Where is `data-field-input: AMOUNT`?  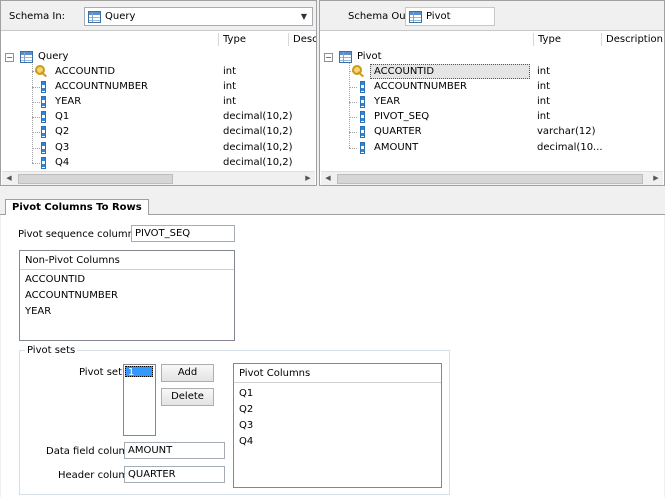 data-field-input: AMOUNT is located at coordinates (174, 450).